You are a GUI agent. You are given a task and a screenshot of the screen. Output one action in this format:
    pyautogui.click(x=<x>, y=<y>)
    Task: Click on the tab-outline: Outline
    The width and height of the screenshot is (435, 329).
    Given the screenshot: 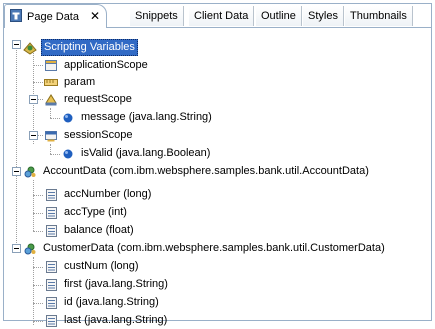 What is the action you would take?
    pyautogui.click(x=279, y=16)
    